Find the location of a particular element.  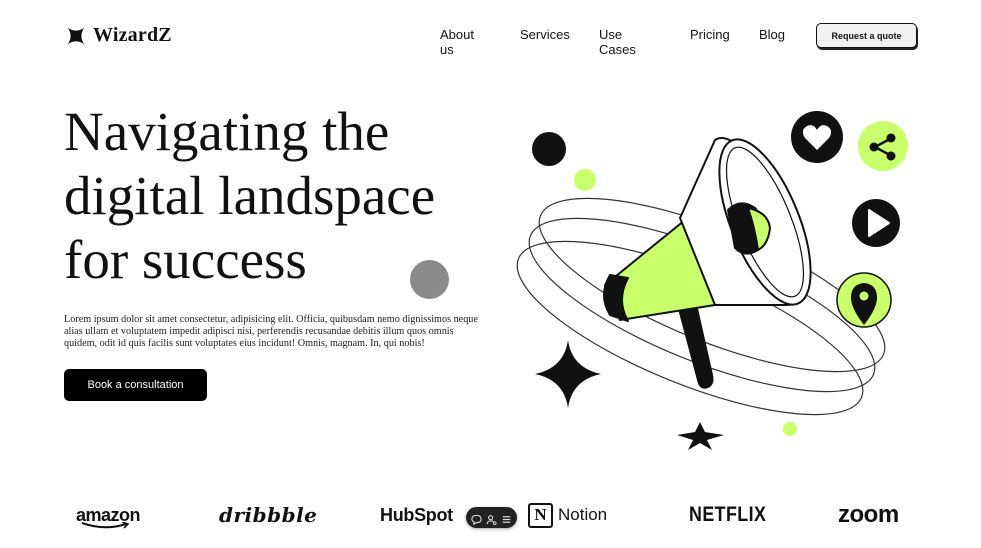

amazon-smile-icon is located at coordinates (105, 525).